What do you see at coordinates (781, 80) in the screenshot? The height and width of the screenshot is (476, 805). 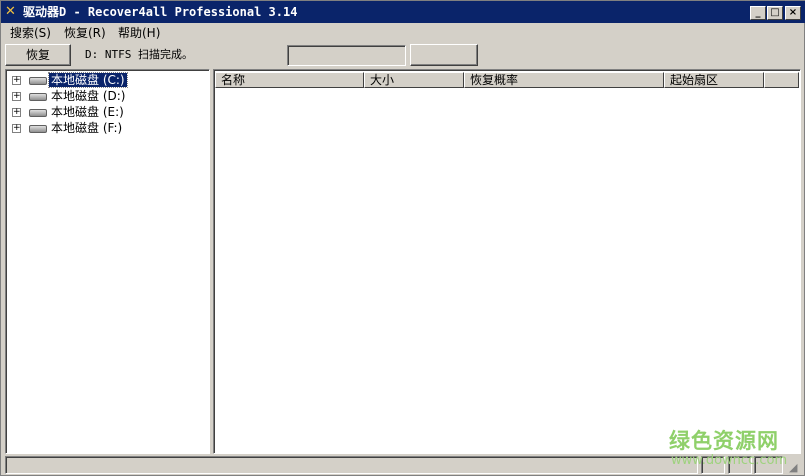 I see `column-filler` at bounding box center [781, 80].